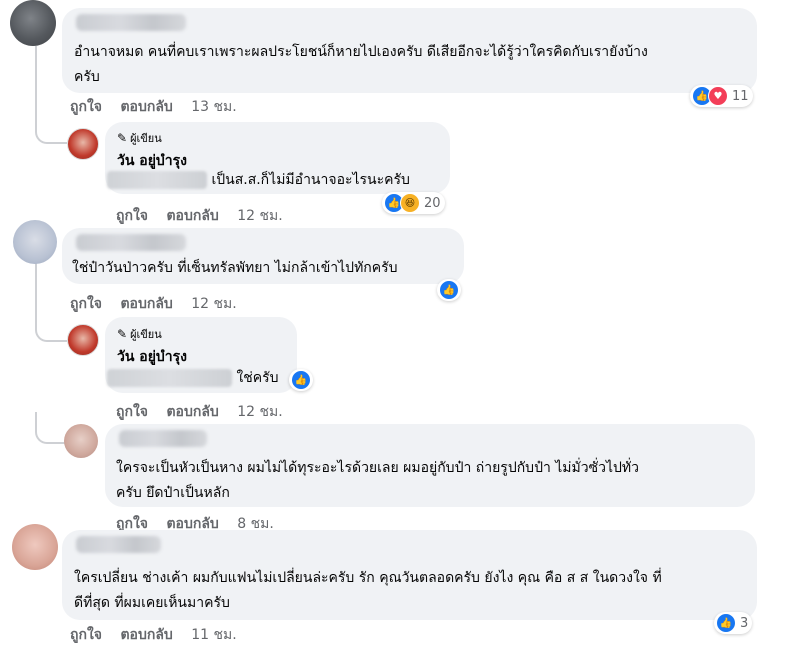 The image size is (800, 646). I want to click on reaction-summary: 👍 ♥ 11, so click(721, 96).